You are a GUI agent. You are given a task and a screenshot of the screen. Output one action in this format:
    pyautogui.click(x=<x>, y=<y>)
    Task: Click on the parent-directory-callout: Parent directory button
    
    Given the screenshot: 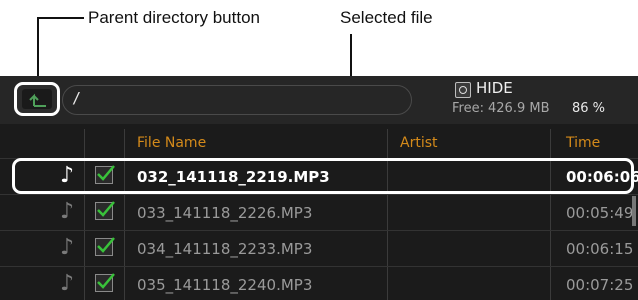 What is the action you would take?
    pyautogui.click(x=174, y=17)
    